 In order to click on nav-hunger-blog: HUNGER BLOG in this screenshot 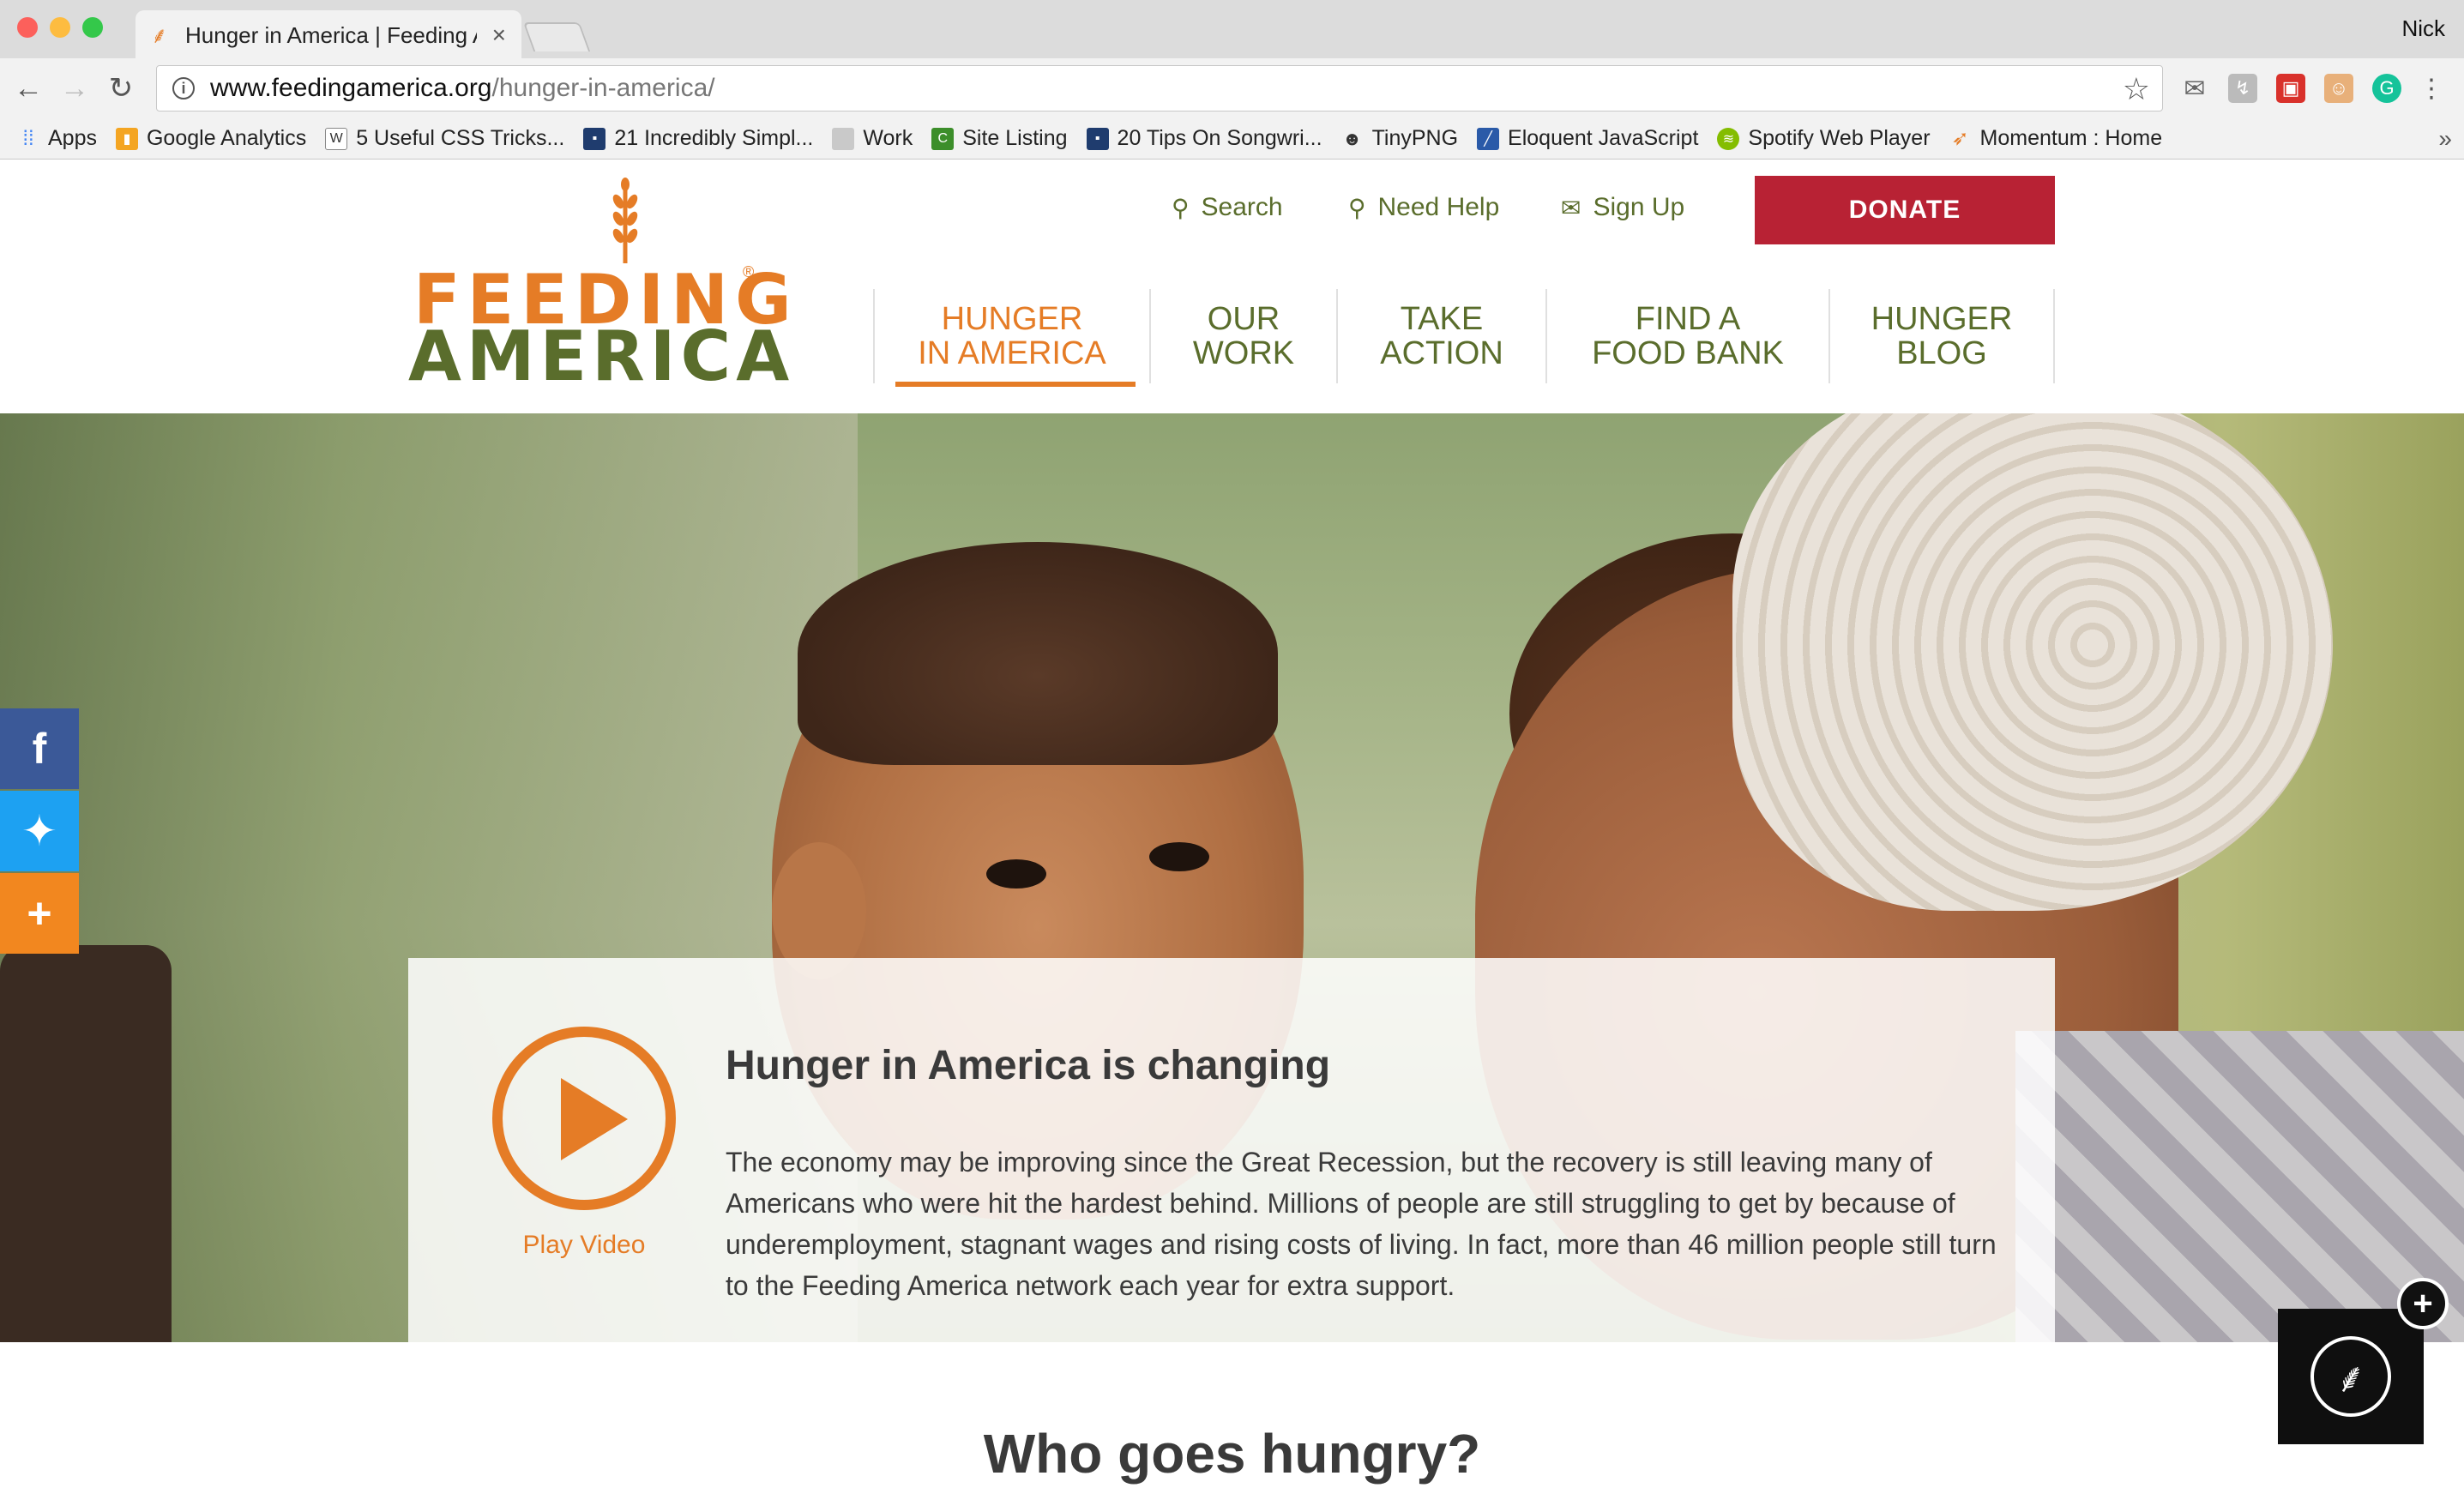, I will do `click(1942, 336)`.